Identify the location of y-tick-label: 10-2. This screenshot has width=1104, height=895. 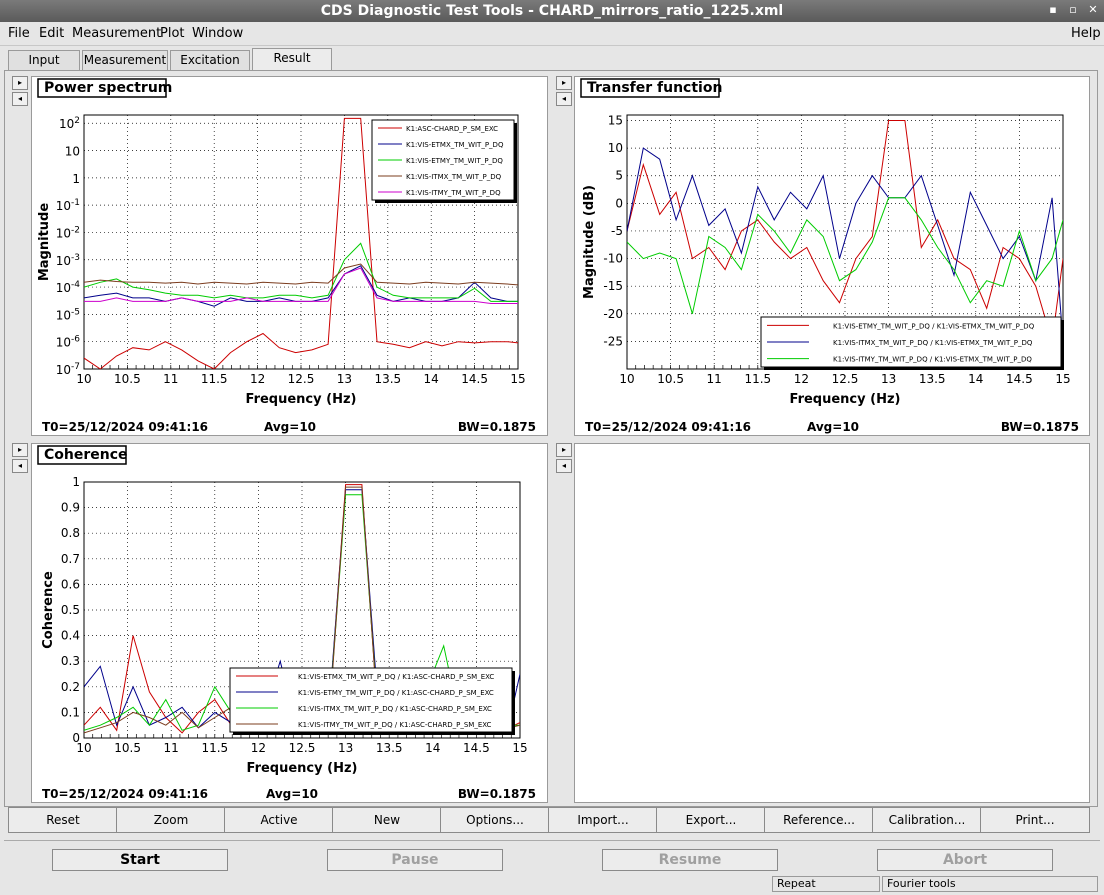
(68, 232).